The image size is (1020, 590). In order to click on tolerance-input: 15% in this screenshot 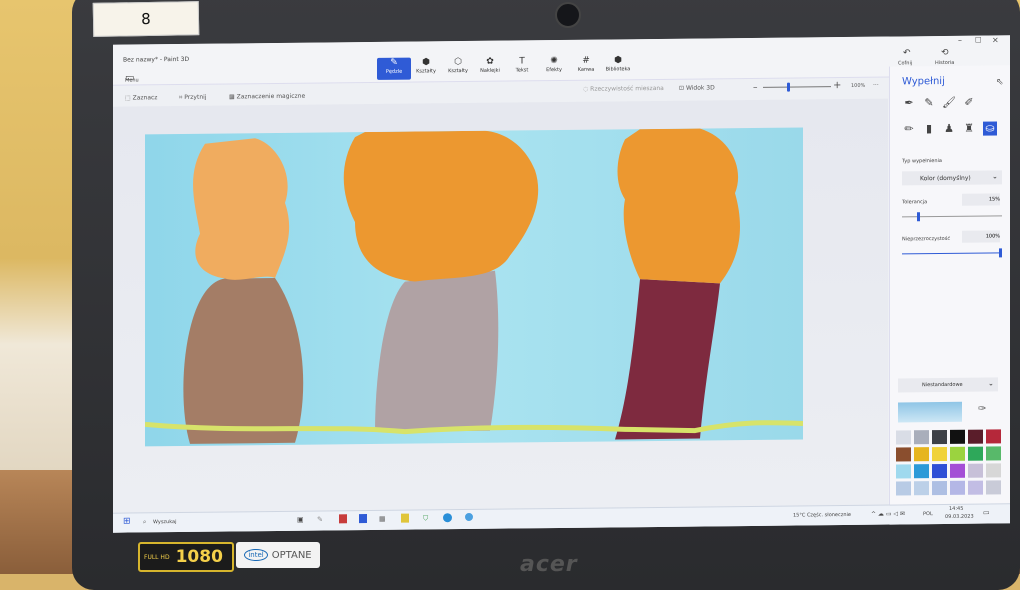, I will do `click(981, 199)`.